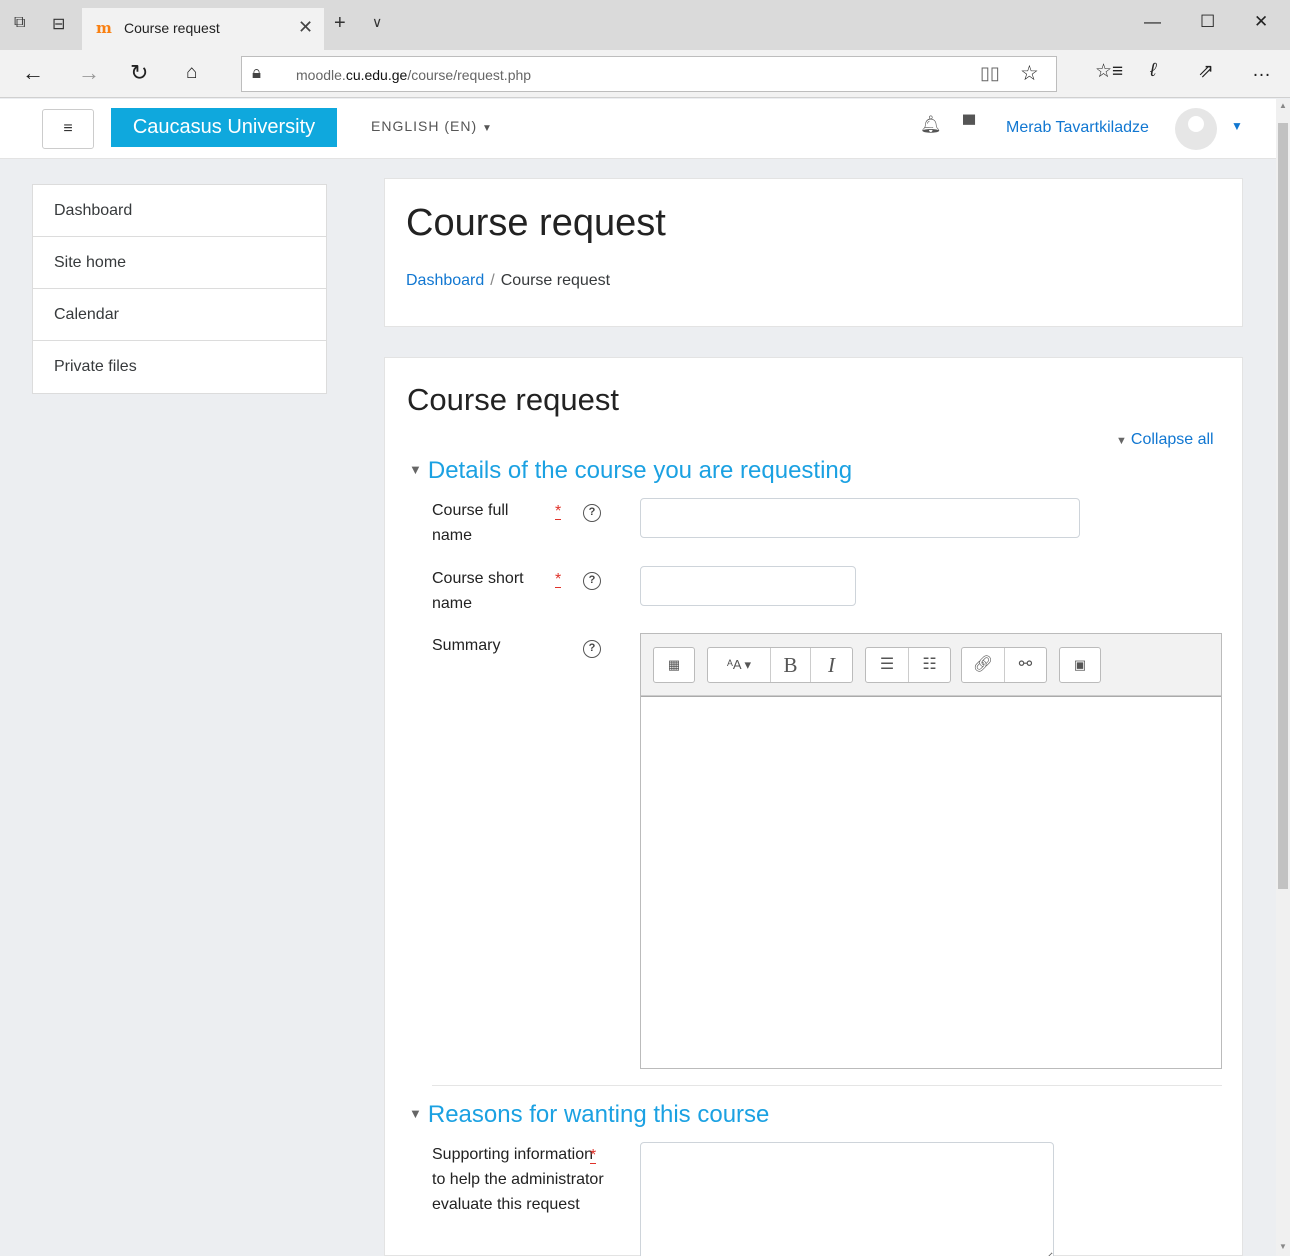 The width and height of the screenshot is (1290, 1256). What do you see at coordinates (89, 73) in the screenshot?
I see `forward-icon: →` at bounding box center [89, 73].